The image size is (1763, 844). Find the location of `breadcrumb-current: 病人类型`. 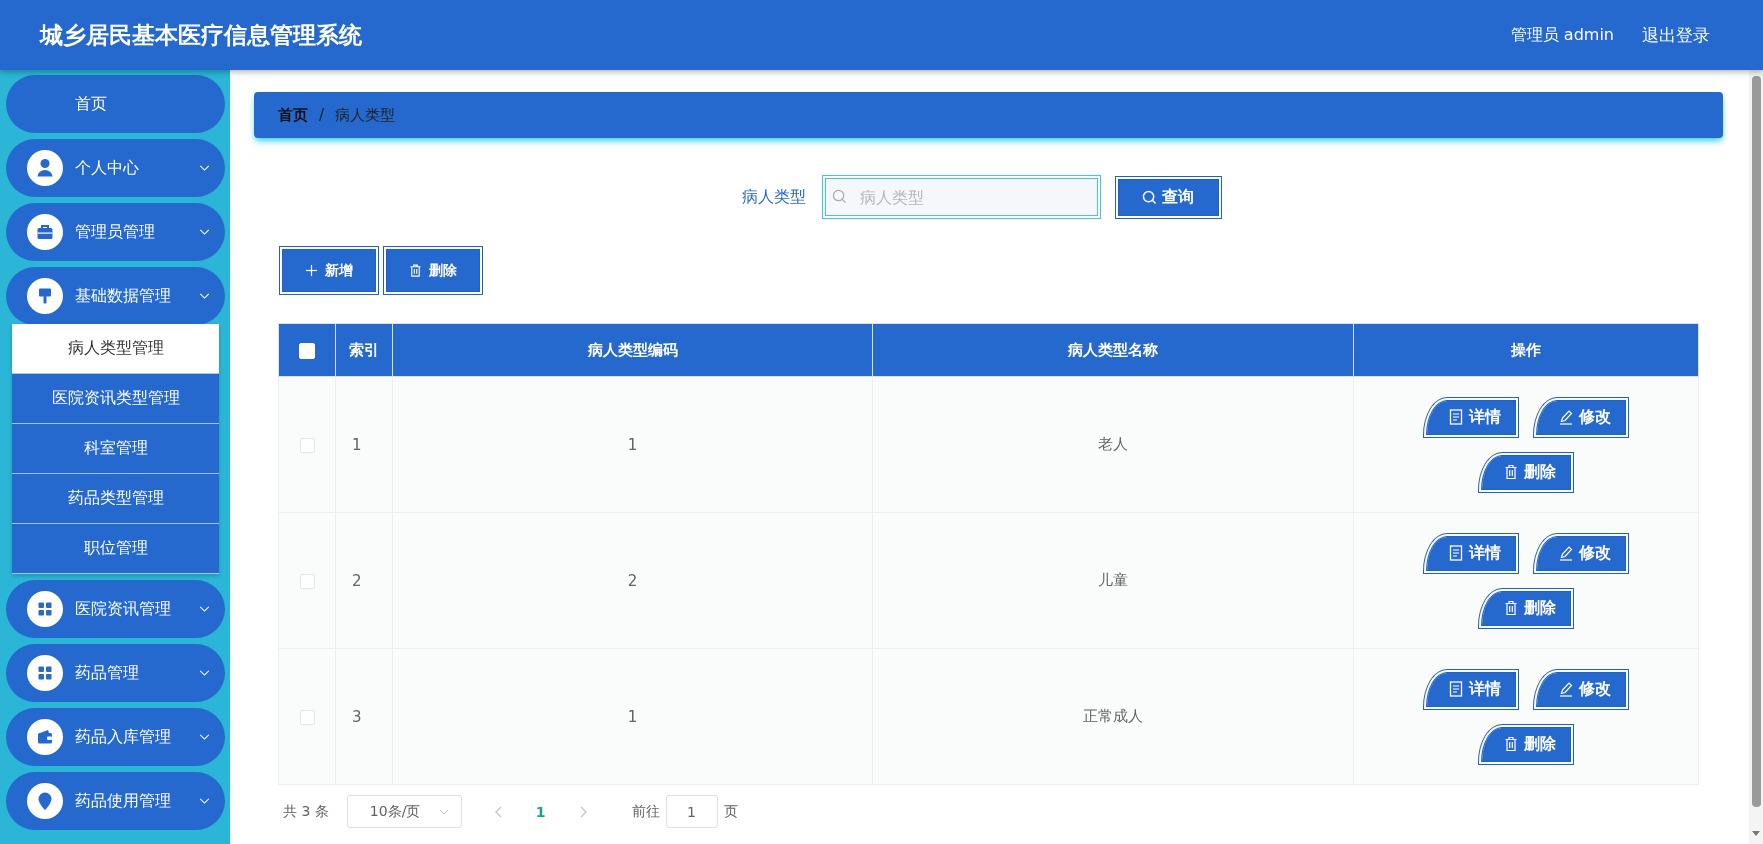

breadcrumb-current: 病人类型 is located at coordinates (365, 115).